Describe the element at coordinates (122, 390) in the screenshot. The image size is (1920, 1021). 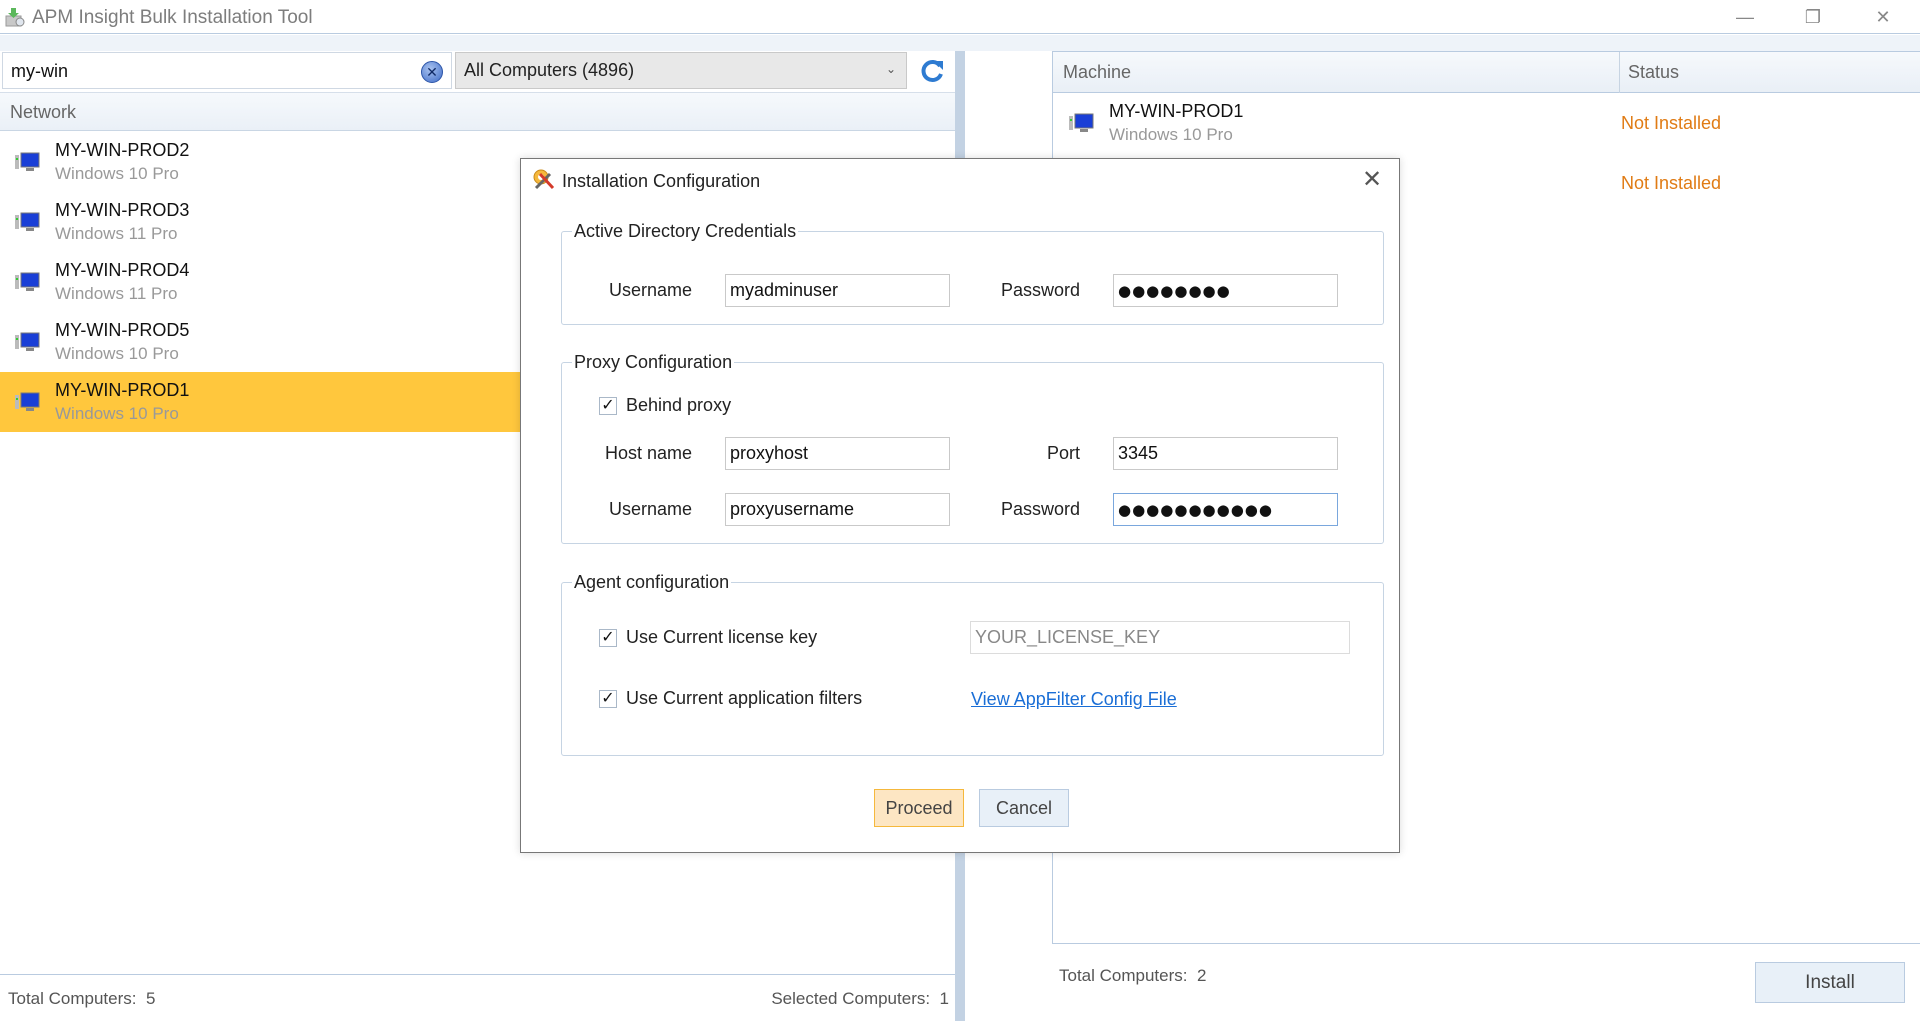
I see `computer-name: MY-WIN-PROD1` at that location.